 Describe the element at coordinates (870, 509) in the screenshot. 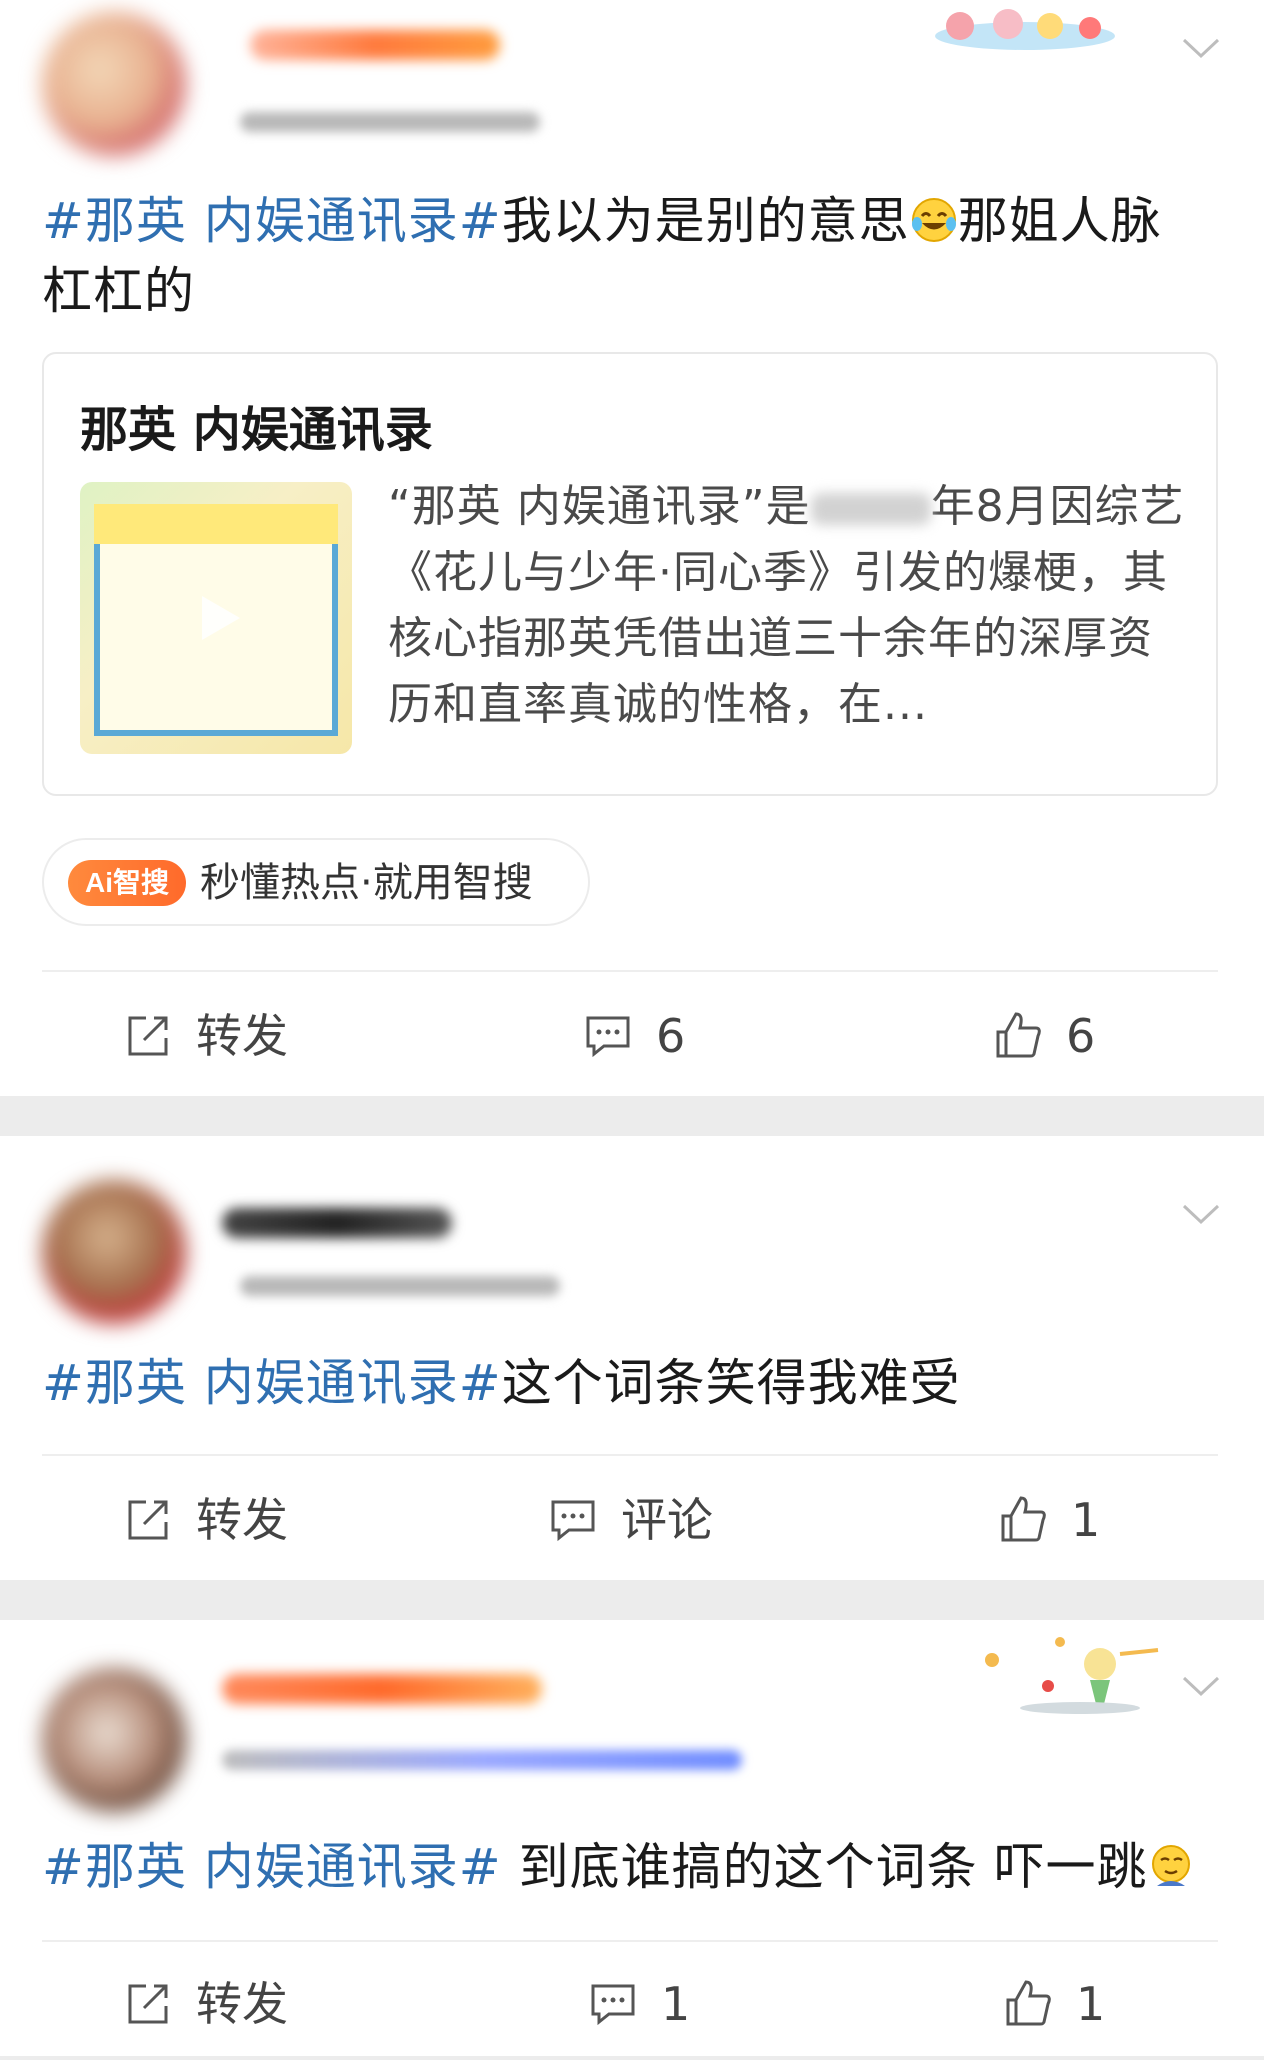

I see `redacted-text` at that location.